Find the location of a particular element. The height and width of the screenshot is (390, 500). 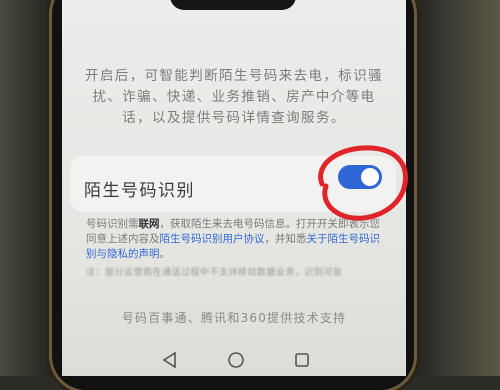

setting-label: 陌生号码识别 is located at coordinates (139, 191).